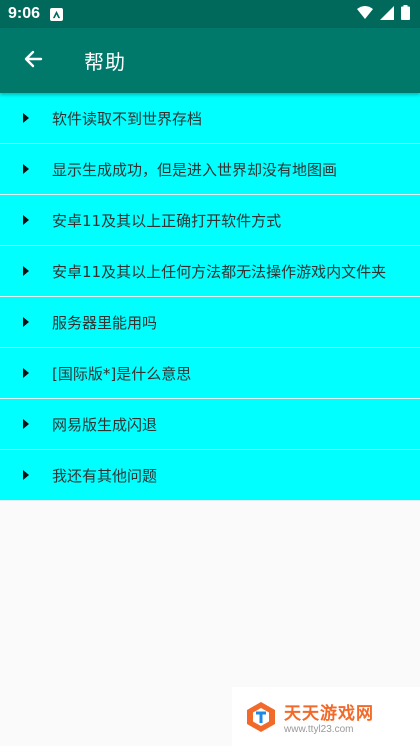 The height and width of the screenshot is (746, 420). Describe the element at coordinates (105, 475) in the screenshot. I see `help-item-label: 我还有其他问题` at that location.